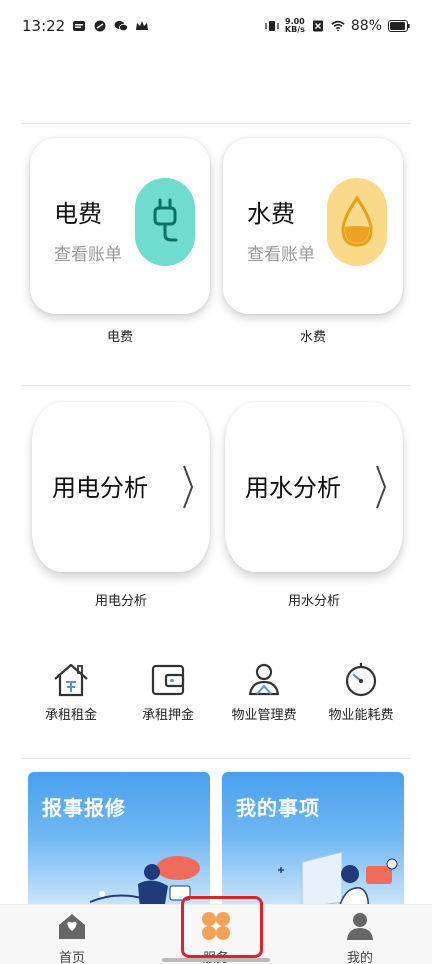 The height and width of the screenshot is (964, 432). I want to click on water-analysis-caption: 用水分析, so click(313, 601).